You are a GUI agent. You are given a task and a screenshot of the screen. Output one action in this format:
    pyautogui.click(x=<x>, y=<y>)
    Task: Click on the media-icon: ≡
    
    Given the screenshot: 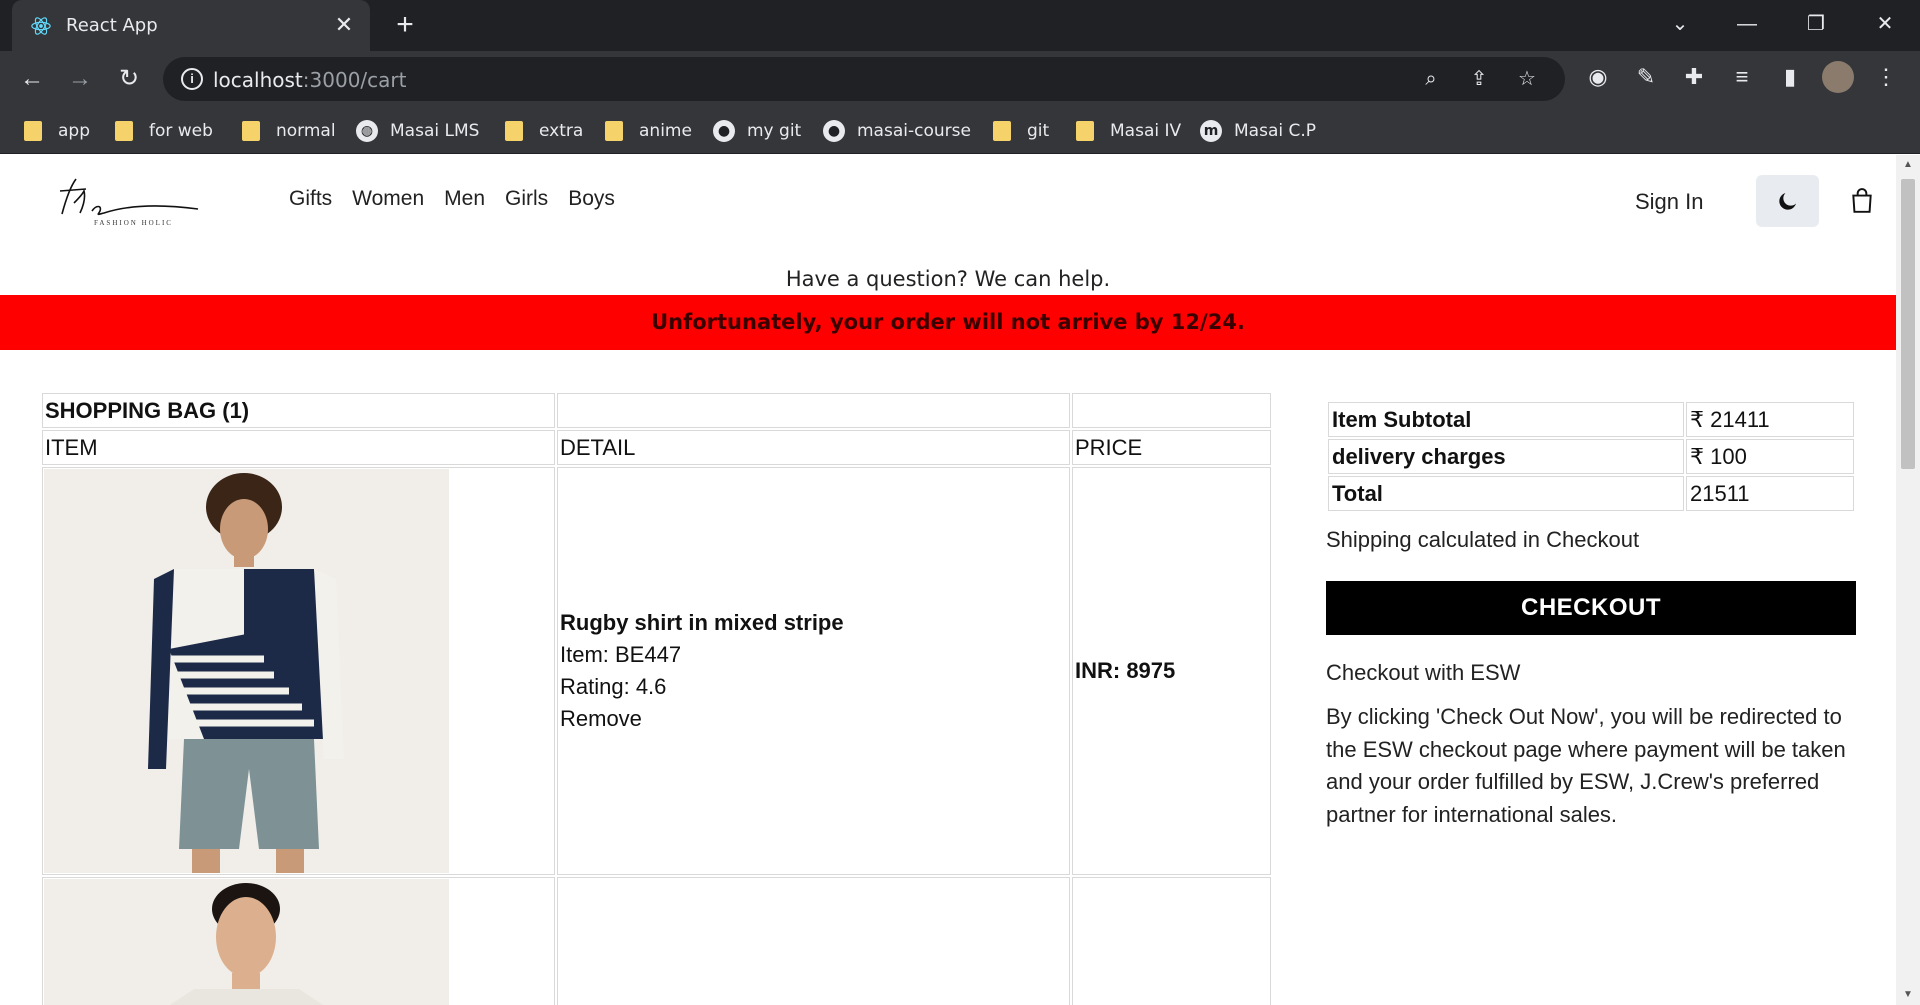 What is the action you would take?
    pyautogui.click(x=1742, y=77)
    